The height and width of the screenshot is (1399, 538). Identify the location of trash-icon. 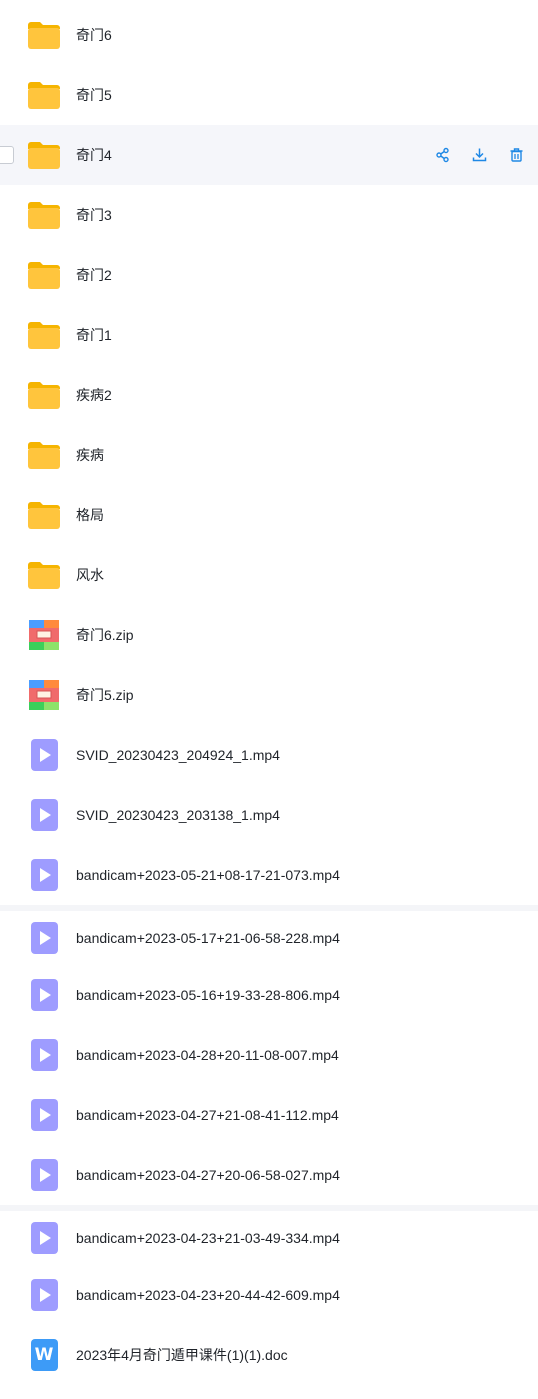
(516, 155).